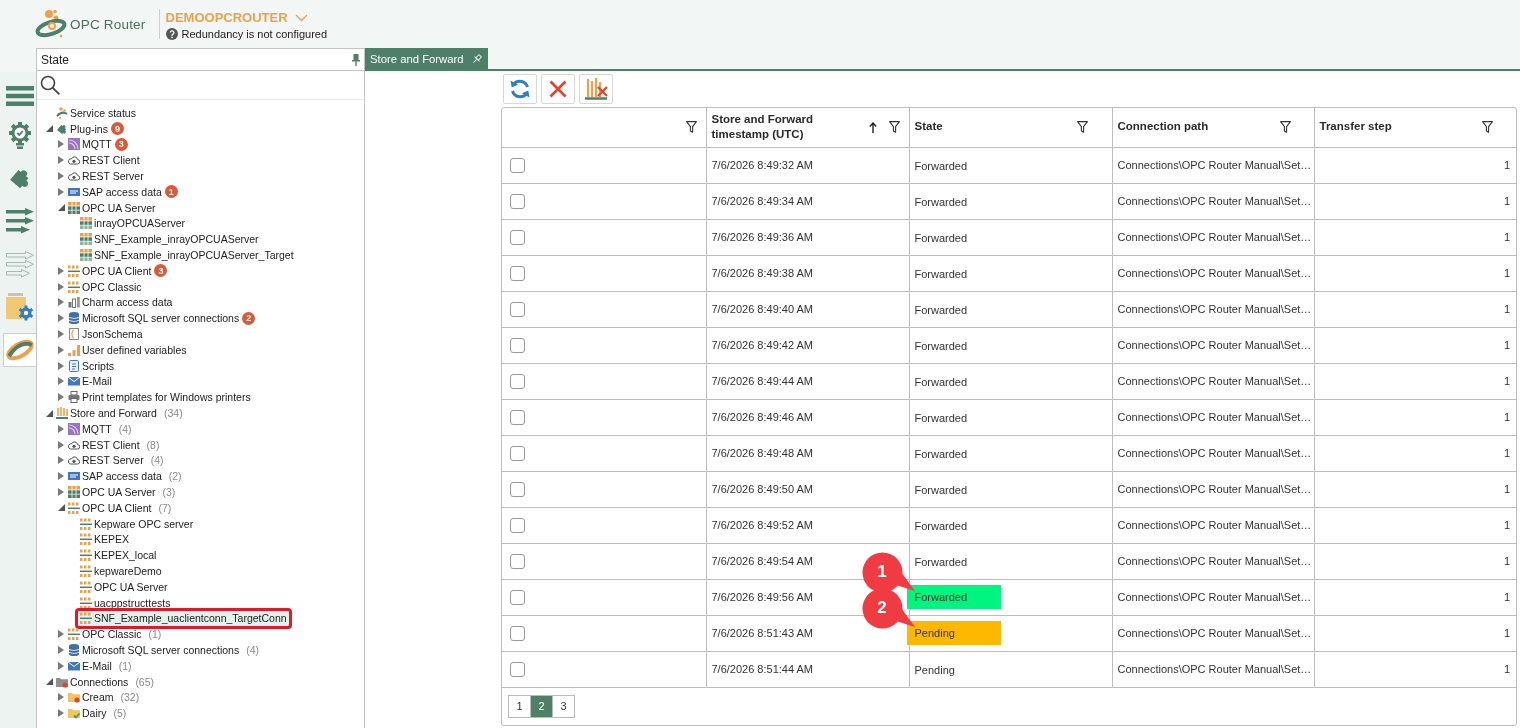  What do you see at coordinates (121, 571) in the screenshot?
I see `tree-item: kepwareDemo` at bounding box center [121, 571].